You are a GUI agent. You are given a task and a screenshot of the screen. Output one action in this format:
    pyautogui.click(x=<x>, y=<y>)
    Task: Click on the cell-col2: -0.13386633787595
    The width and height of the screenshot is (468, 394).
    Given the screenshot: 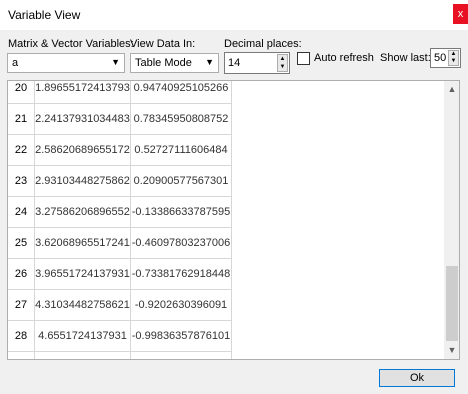 What is the action you would take?
    pyautogui.click(x=181, y=212)
    